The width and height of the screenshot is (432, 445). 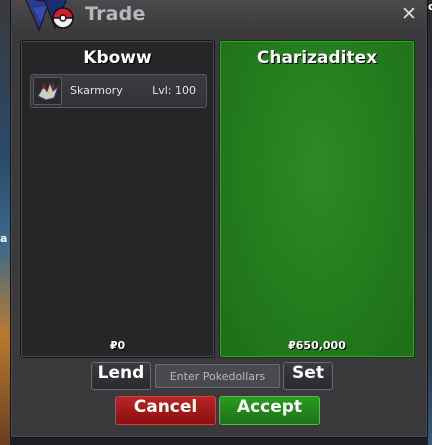 What do you see at coordinates (269, 410) in the screenshot?
I see `accept-button: Accept` at bounding box center [269, 410].